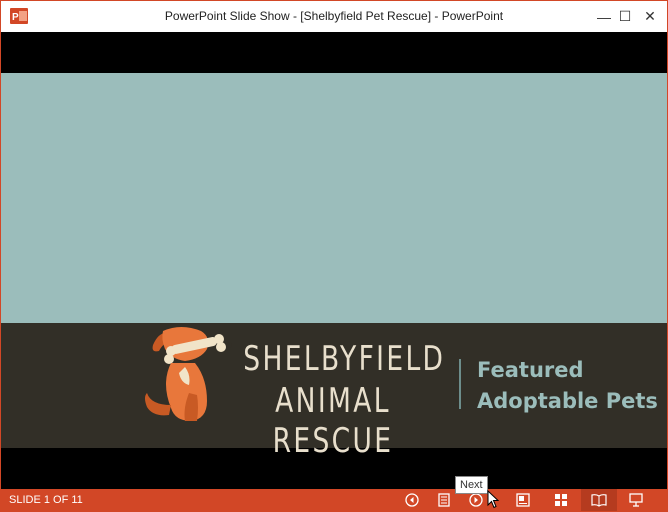 Image resolution: width=668 pixels, height=512 pixels. Describe the element at coordinates (604, 16) in the screenshot. I see `minimize-icon: —` at that location.